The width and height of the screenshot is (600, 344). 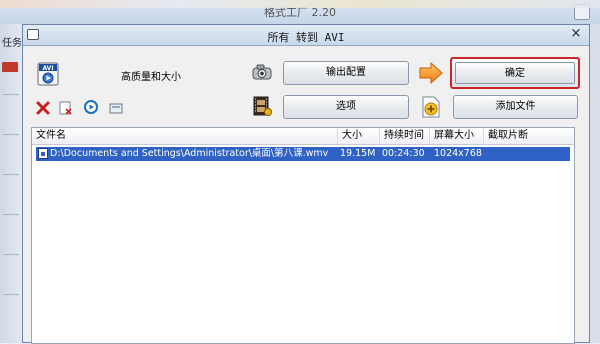 I want to click on sidebar-task-label: 任务, so click(x=12, y=43).